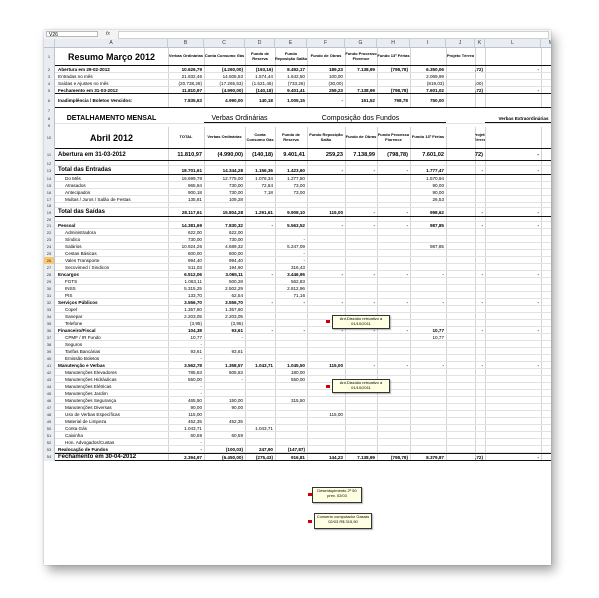 The image size is (599, 598). I want to click on row-header: 16, so click(49, 192).